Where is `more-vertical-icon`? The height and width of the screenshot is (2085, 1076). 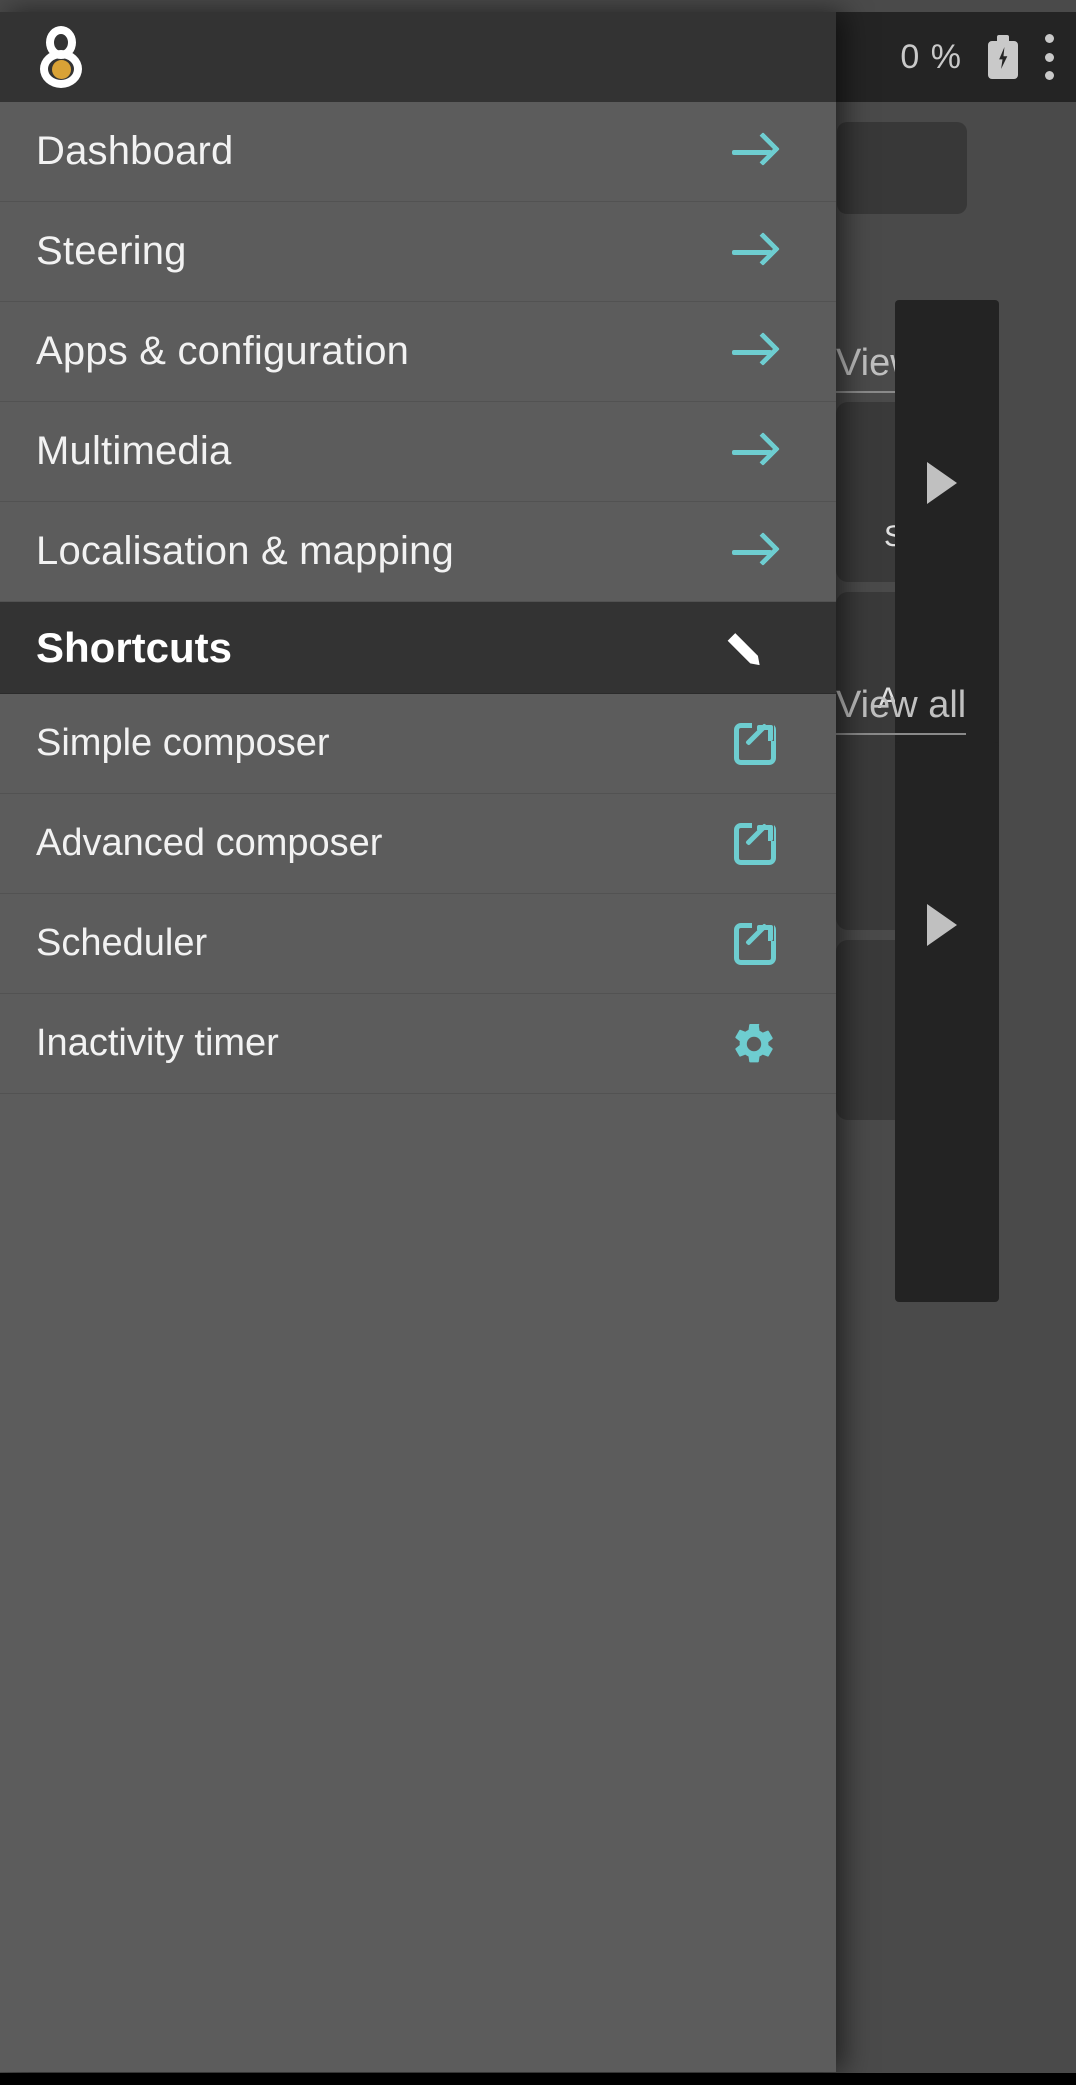
more-vertical-icon is located at coordinates (1049, 57).